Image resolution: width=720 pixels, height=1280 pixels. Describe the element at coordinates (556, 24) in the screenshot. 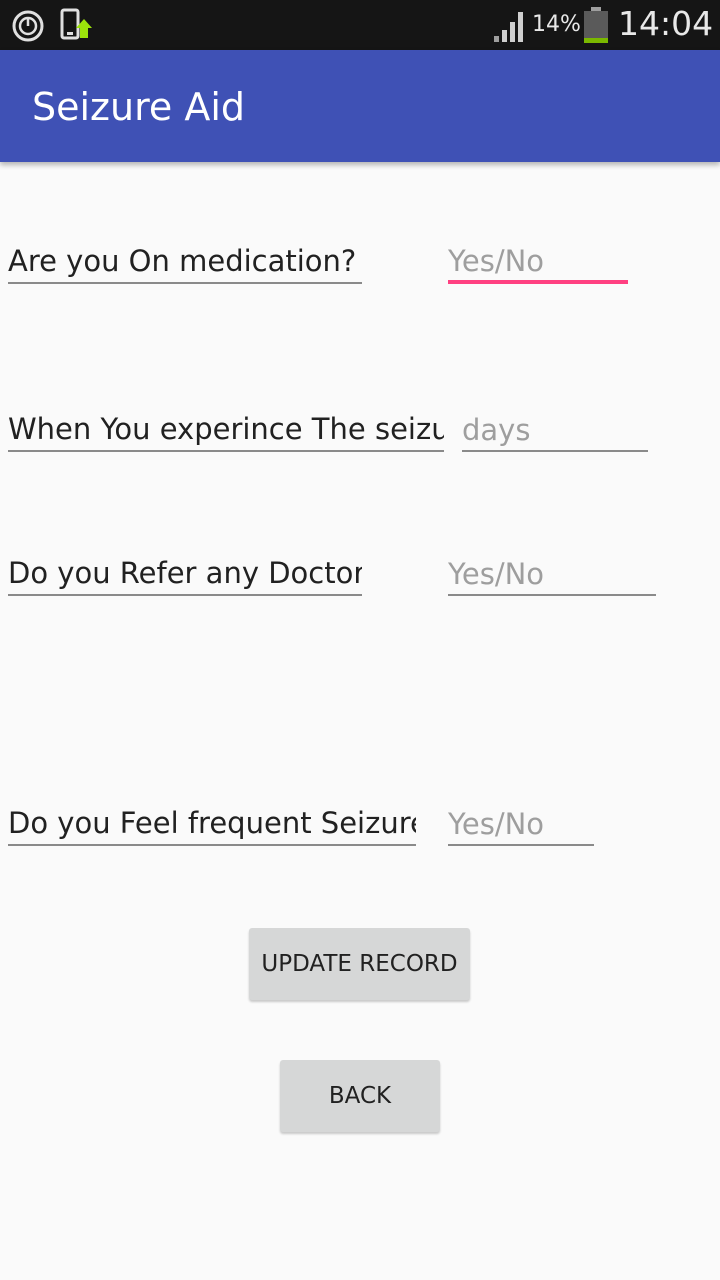

I see `battery-percent: 14%` at that location.